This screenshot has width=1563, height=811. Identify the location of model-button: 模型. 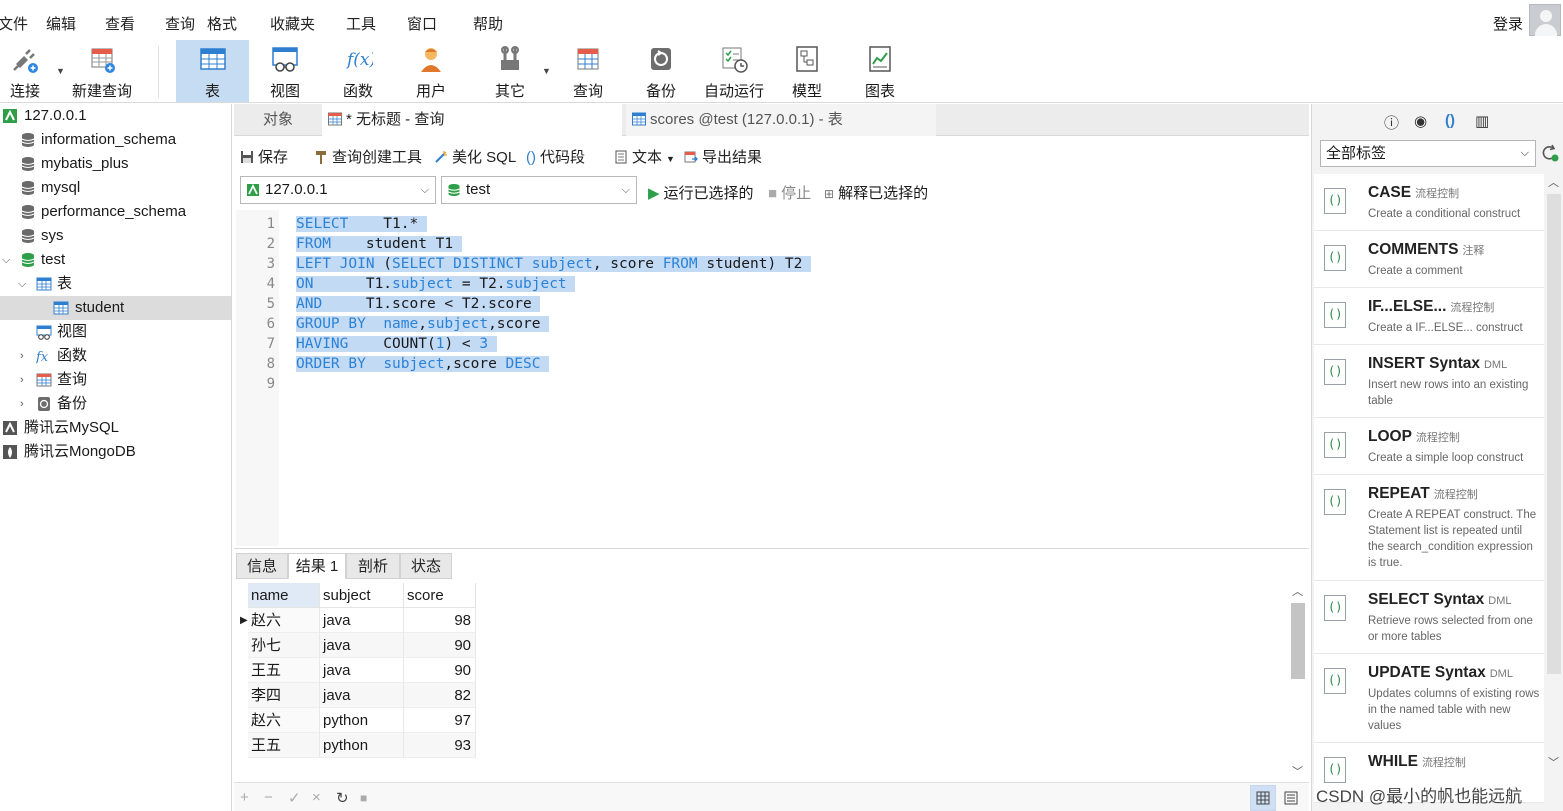
(807, 71).